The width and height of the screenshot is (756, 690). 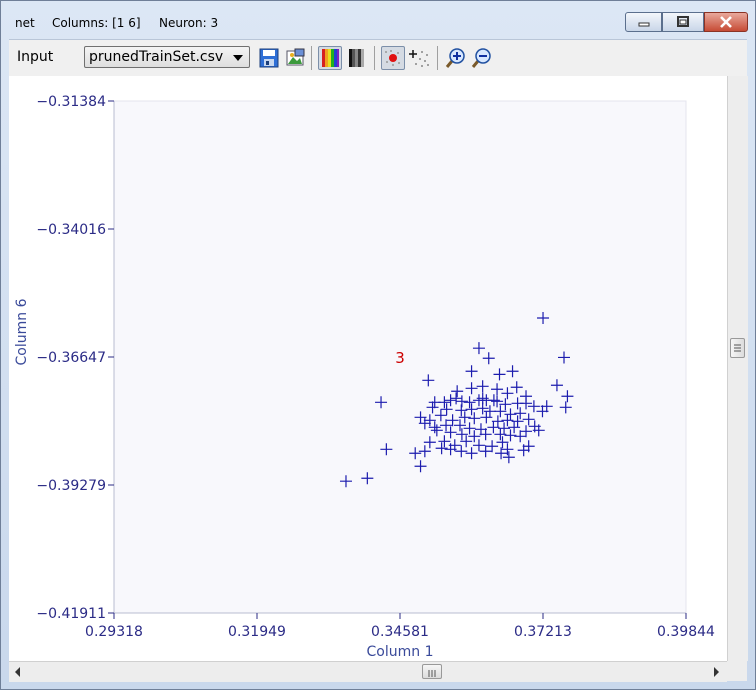 I want to click on horizontal-scroll-thumb, so click(x=432, y=671).